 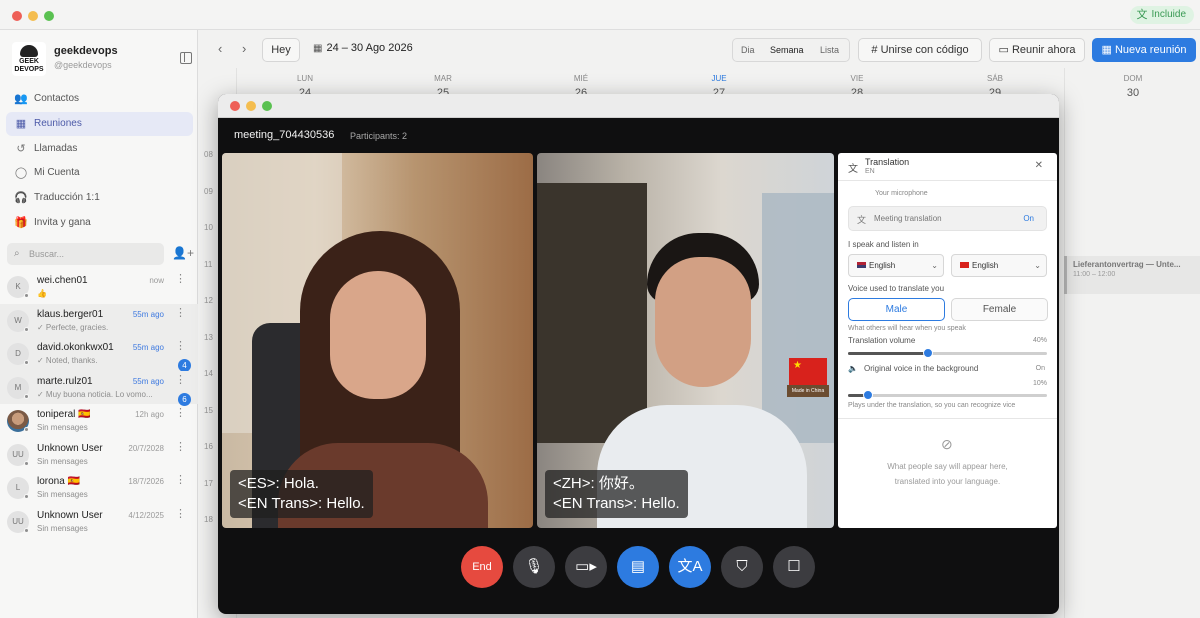 I want to click on view-list: Lista, so click(x=829, y=50).